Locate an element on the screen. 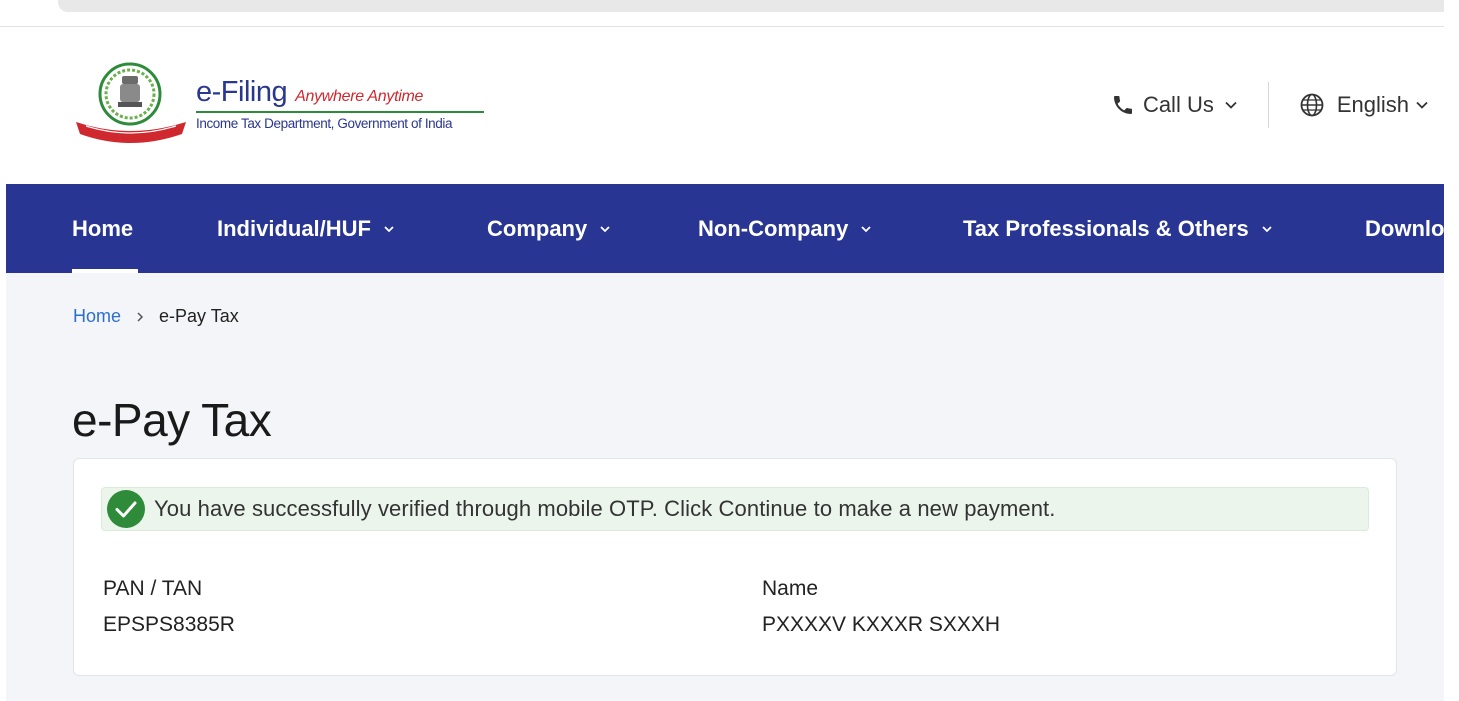 The image size is (1459, 701). nav-item-tax-professionals: Tax Professionals & Others is located at coordinates (1118, 228).